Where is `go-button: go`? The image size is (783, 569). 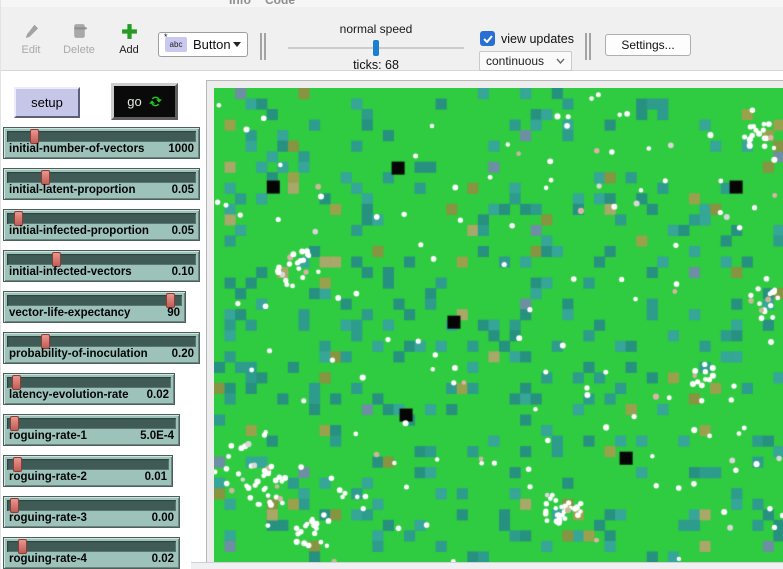 go-button: go is located at coordinates (144, 101).